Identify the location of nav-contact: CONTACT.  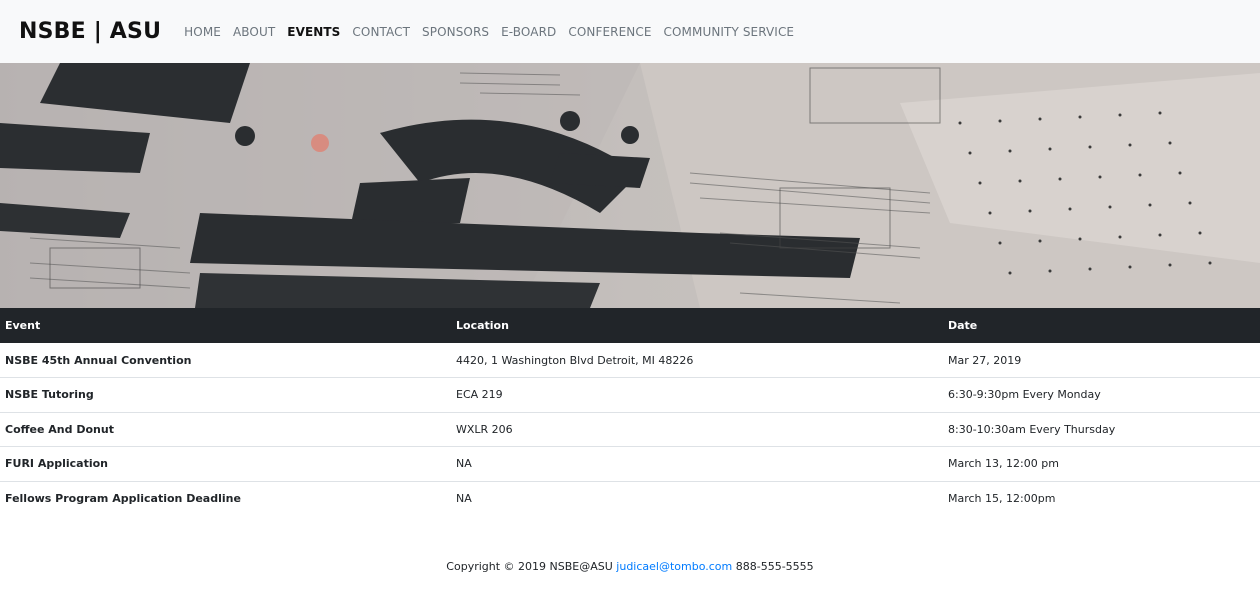
(381, 32).